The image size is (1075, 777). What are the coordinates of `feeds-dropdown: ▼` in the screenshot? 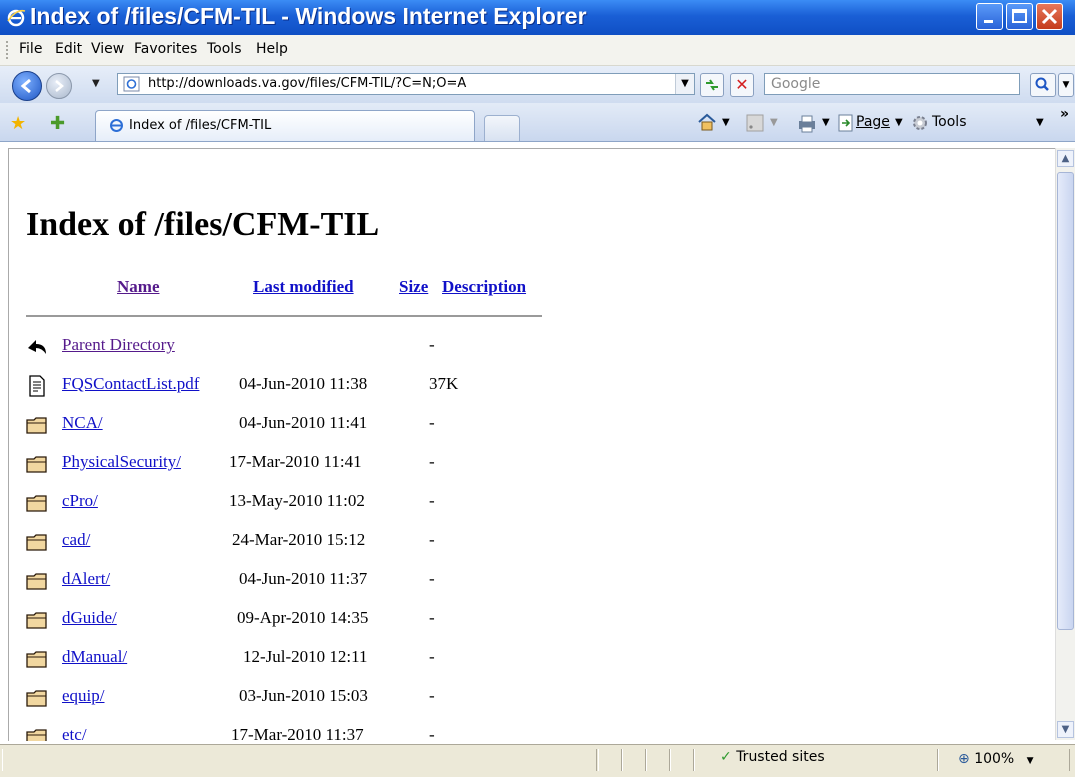 It's located at (774, 122).